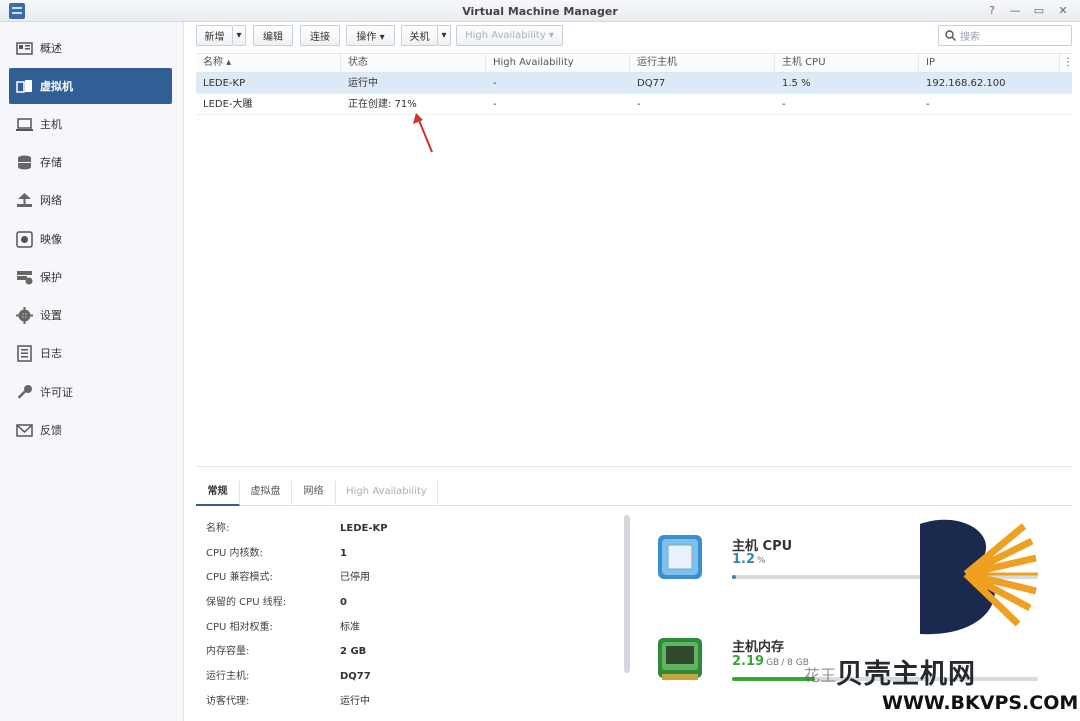  Describe the element at coordinates (228, 104) in the screenshot. I see `vm-name: LEDE-大雕` at that location.